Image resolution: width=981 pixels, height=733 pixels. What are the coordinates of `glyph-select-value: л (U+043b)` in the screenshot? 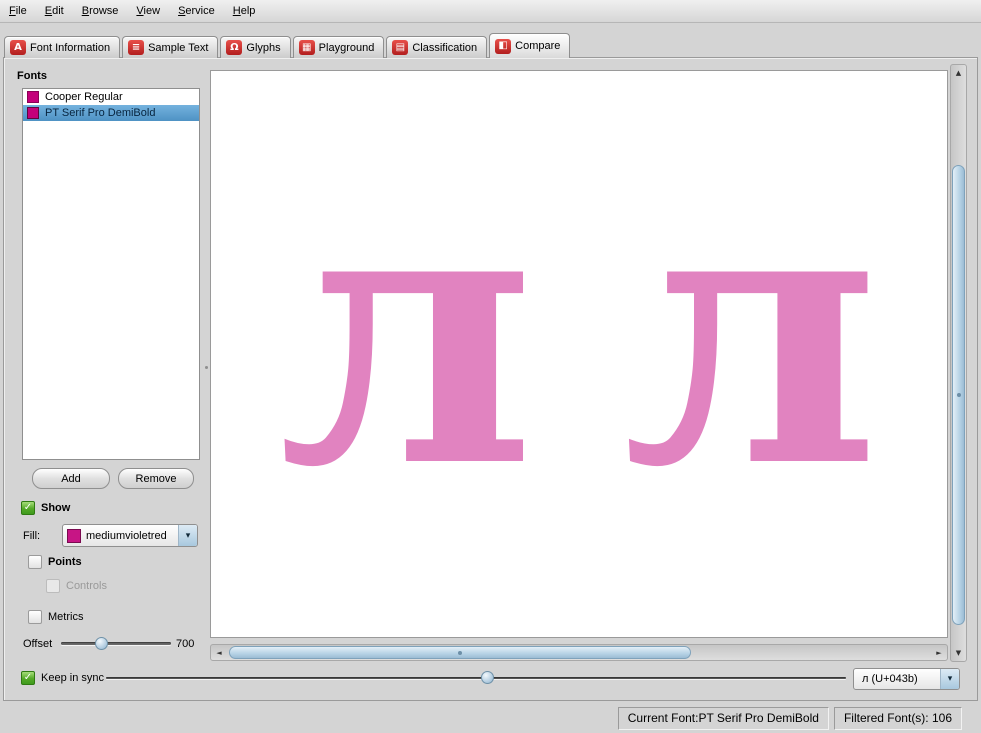 It's located at (890, 679).